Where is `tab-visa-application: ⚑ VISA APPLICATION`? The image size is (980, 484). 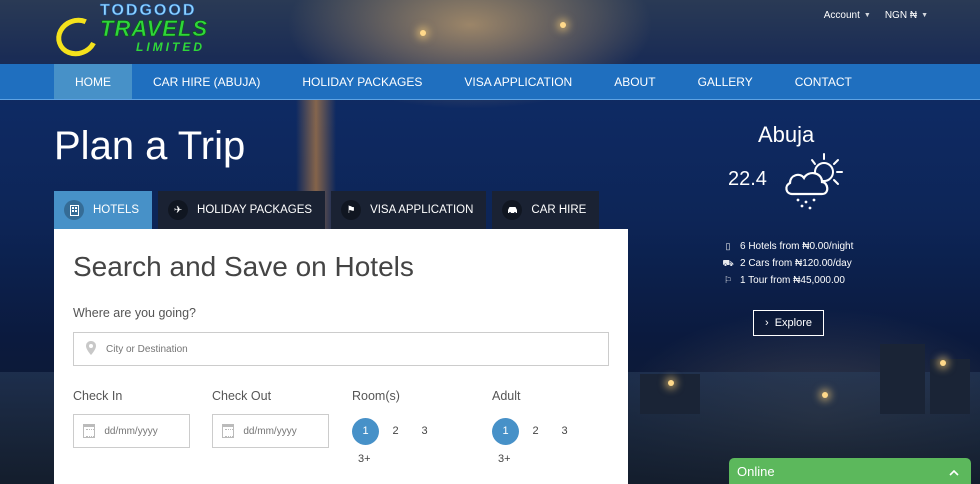
tab-visa-application: ⚑ VISA APPLICATION is located at coordinates (409, 210).